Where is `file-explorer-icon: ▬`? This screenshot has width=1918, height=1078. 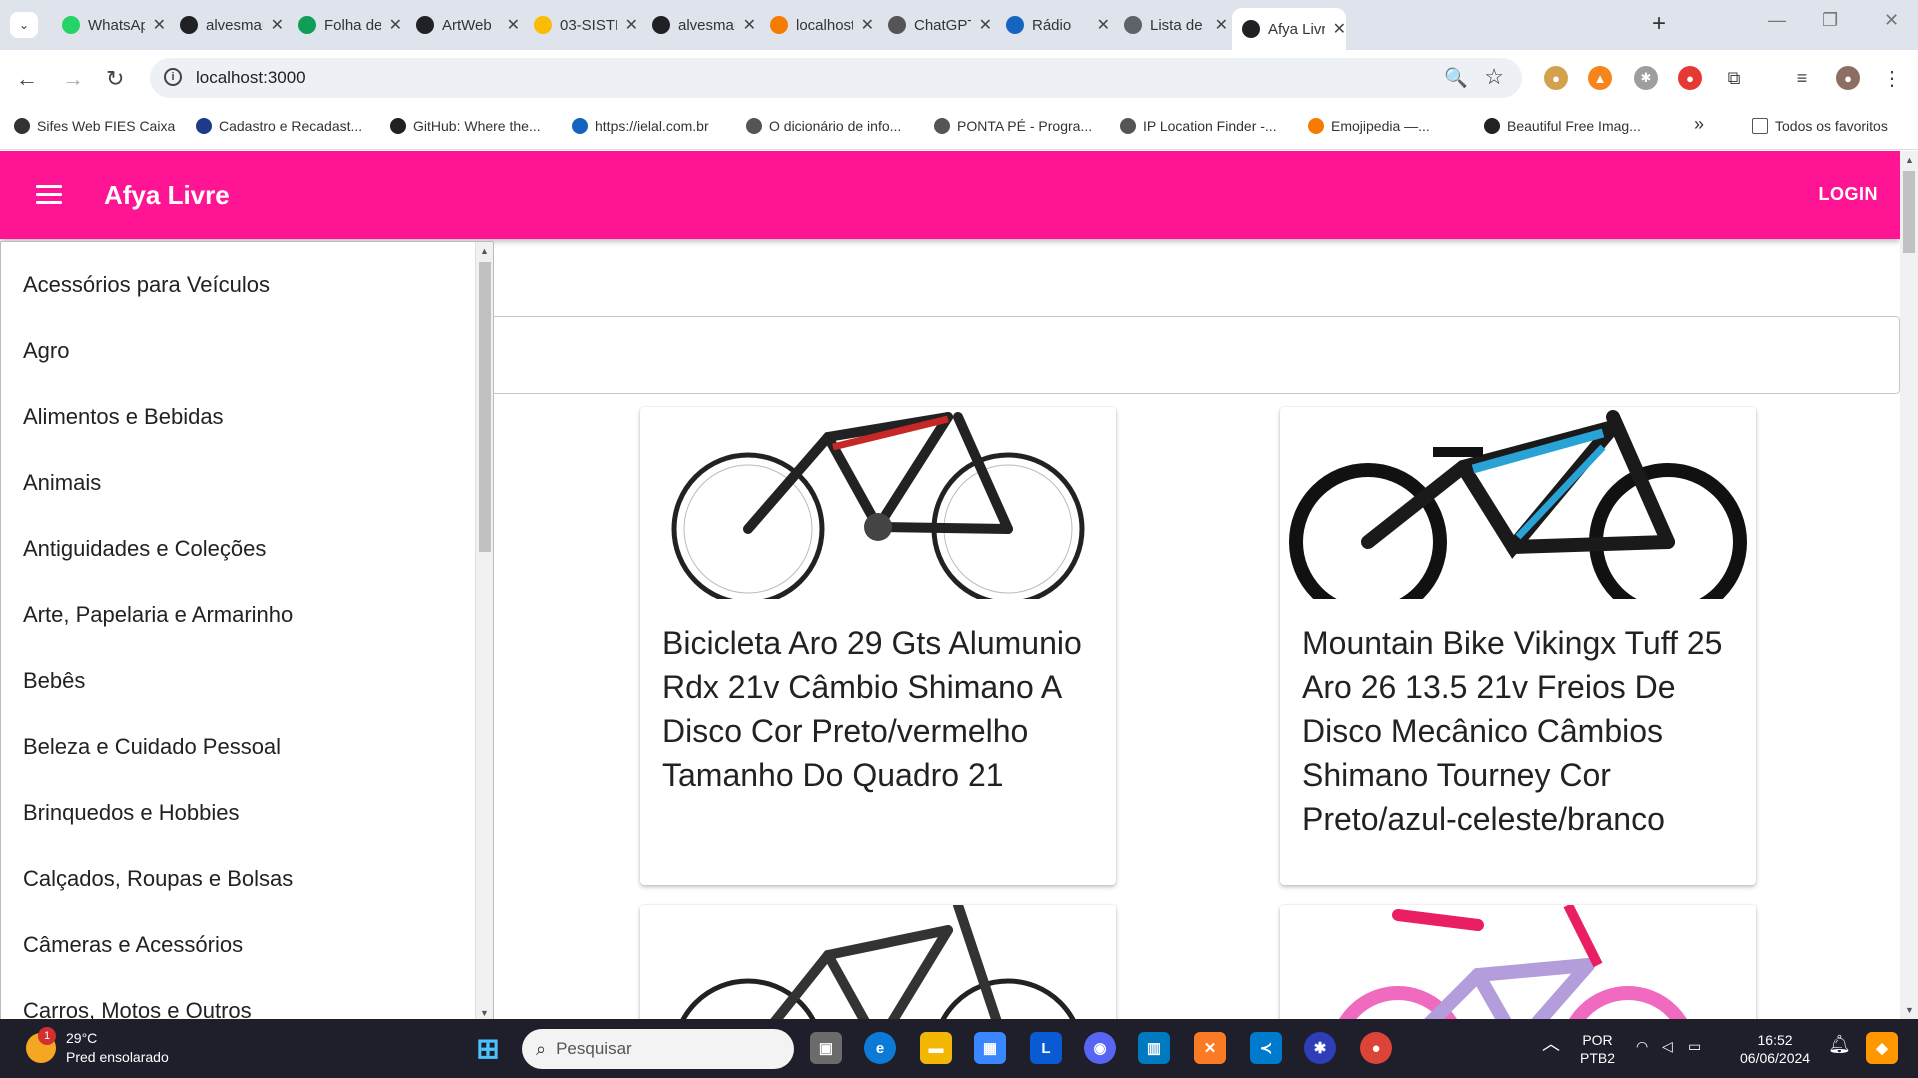
file-explorer-icon: ▬ is located at coordinates (936, 1048).